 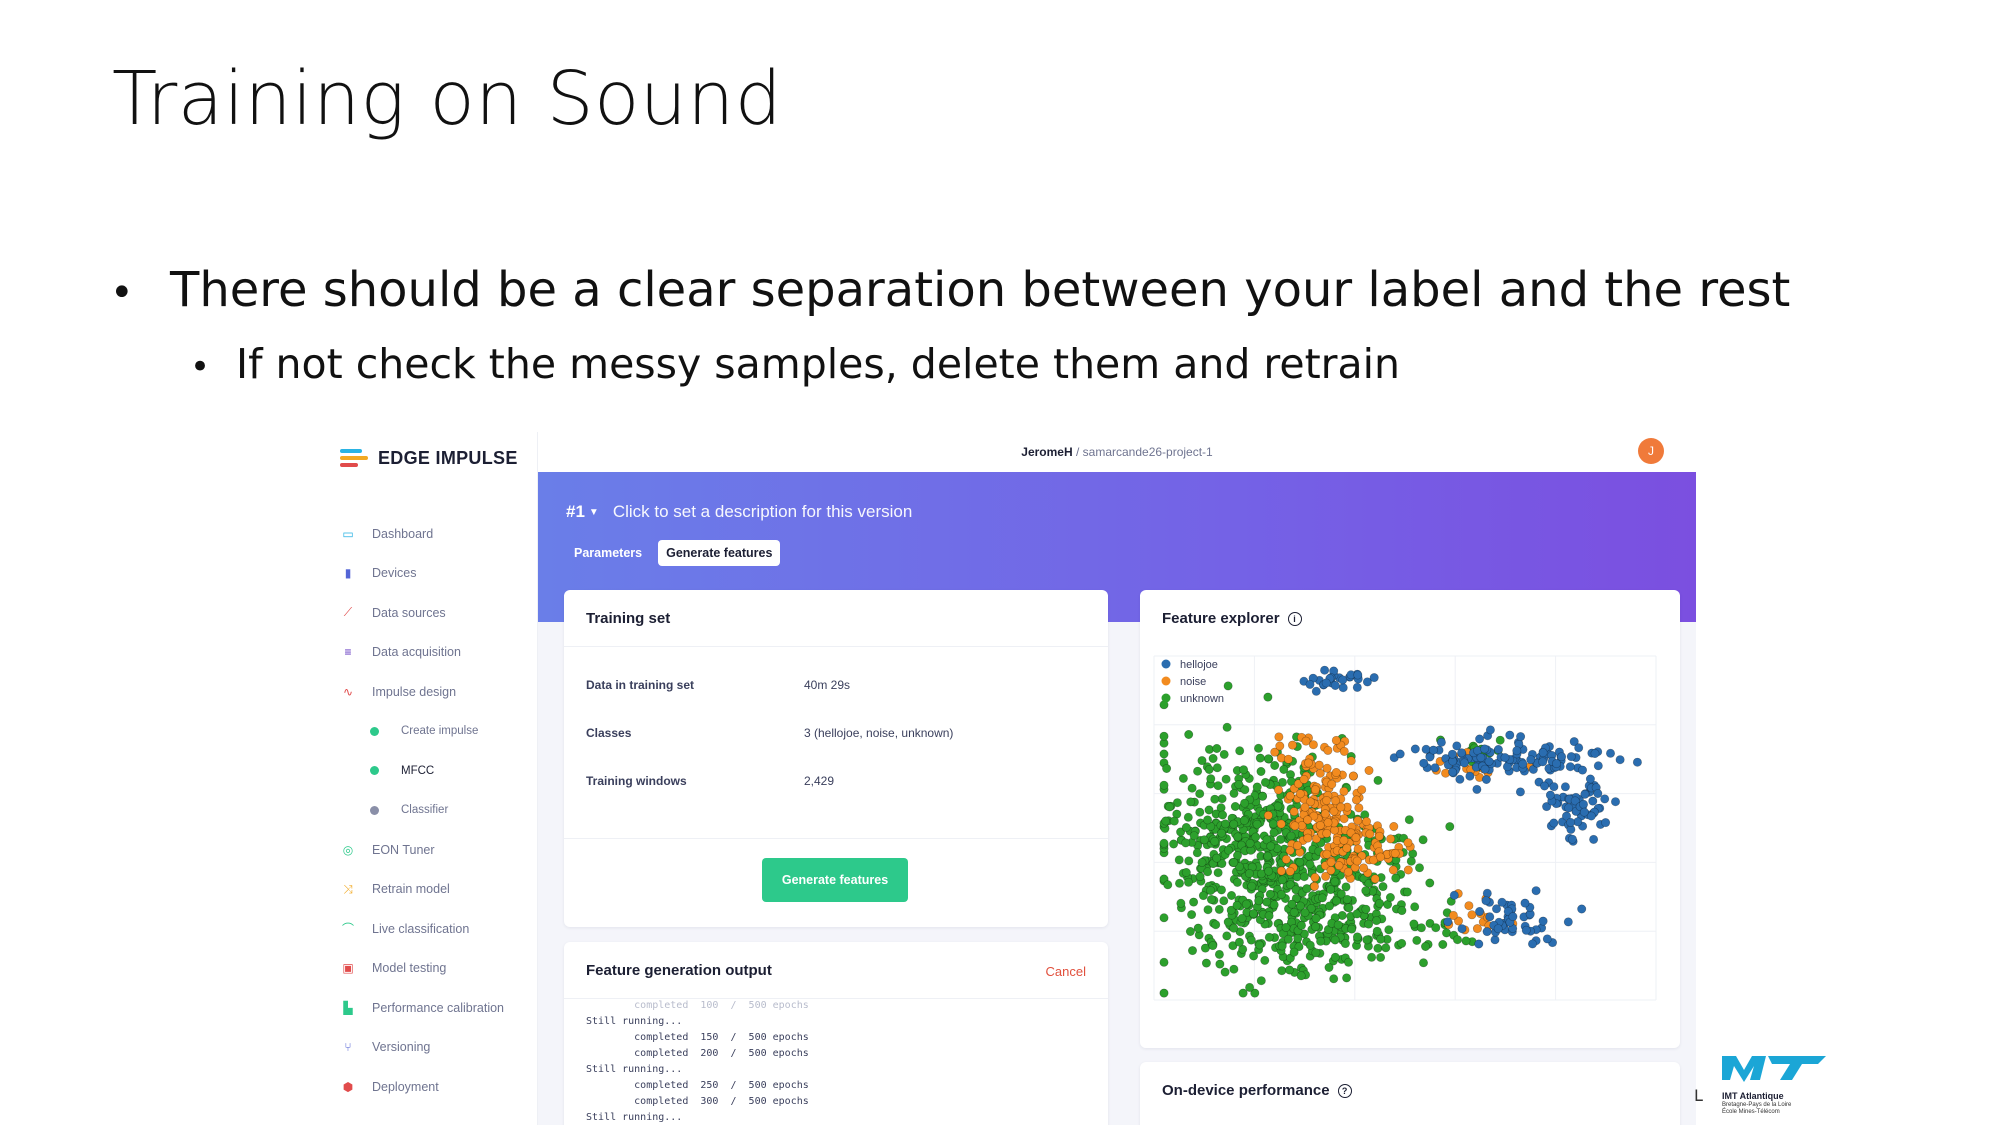 What do you see at coordinates (1344, 1090) in the screenshot?
I see `help-icon: ?` at bounding box center [1344, 1090].